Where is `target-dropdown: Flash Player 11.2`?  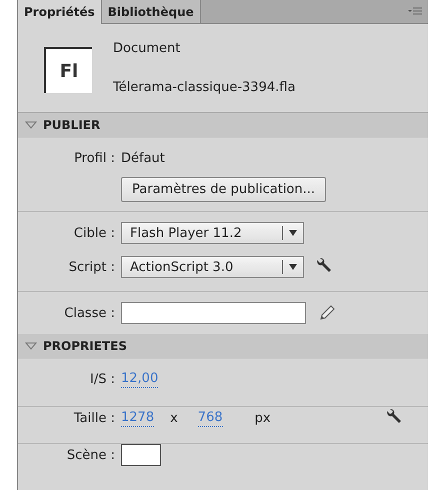 target-dropdown: Flash Player 11.2 is located at coordinates (212, 233).